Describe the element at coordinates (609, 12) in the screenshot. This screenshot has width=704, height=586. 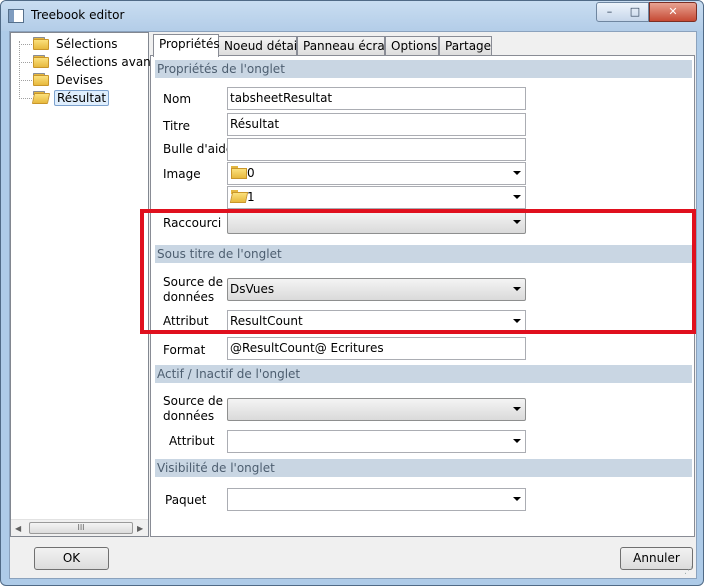
I see `minimize-button: –` at that location.